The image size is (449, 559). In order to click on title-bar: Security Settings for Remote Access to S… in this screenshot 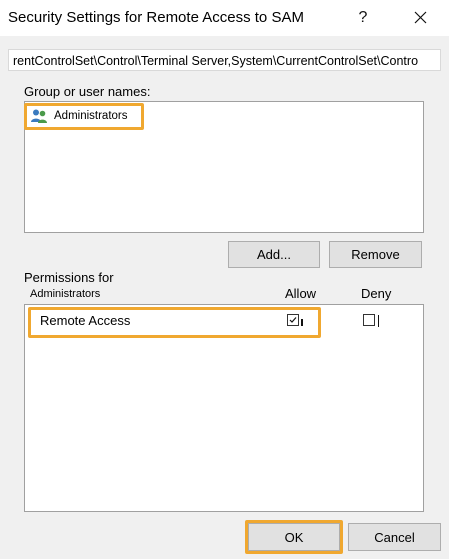, I will do `click(224, 18)`.